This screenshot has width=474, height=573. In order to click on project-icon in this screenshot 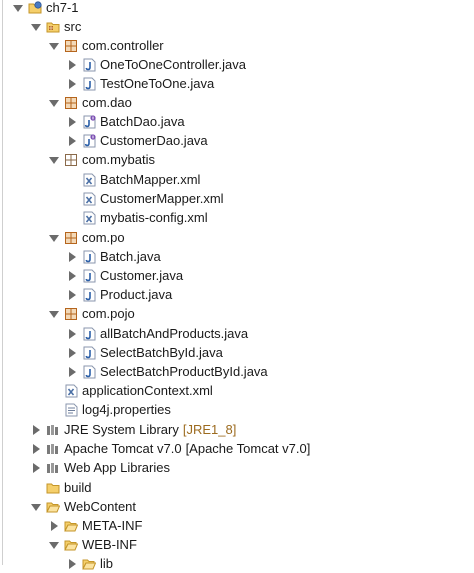, I will do `click(35, 7)`.